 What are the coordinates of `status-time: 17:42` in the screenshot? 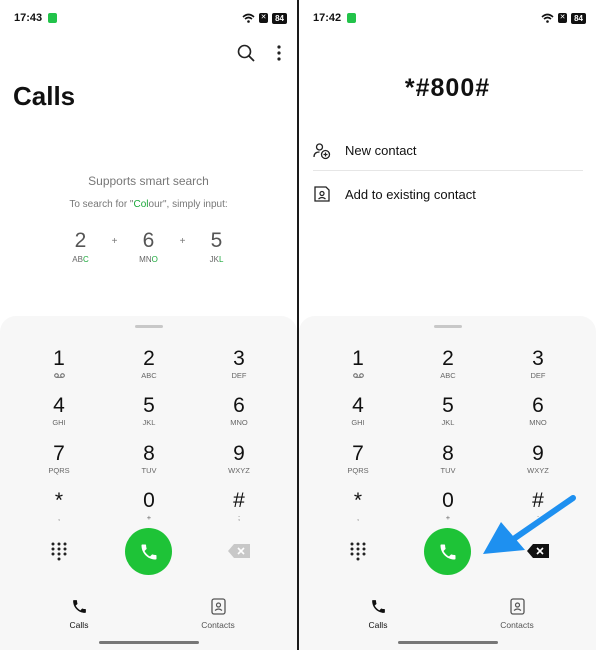 It's located at (327, 18).